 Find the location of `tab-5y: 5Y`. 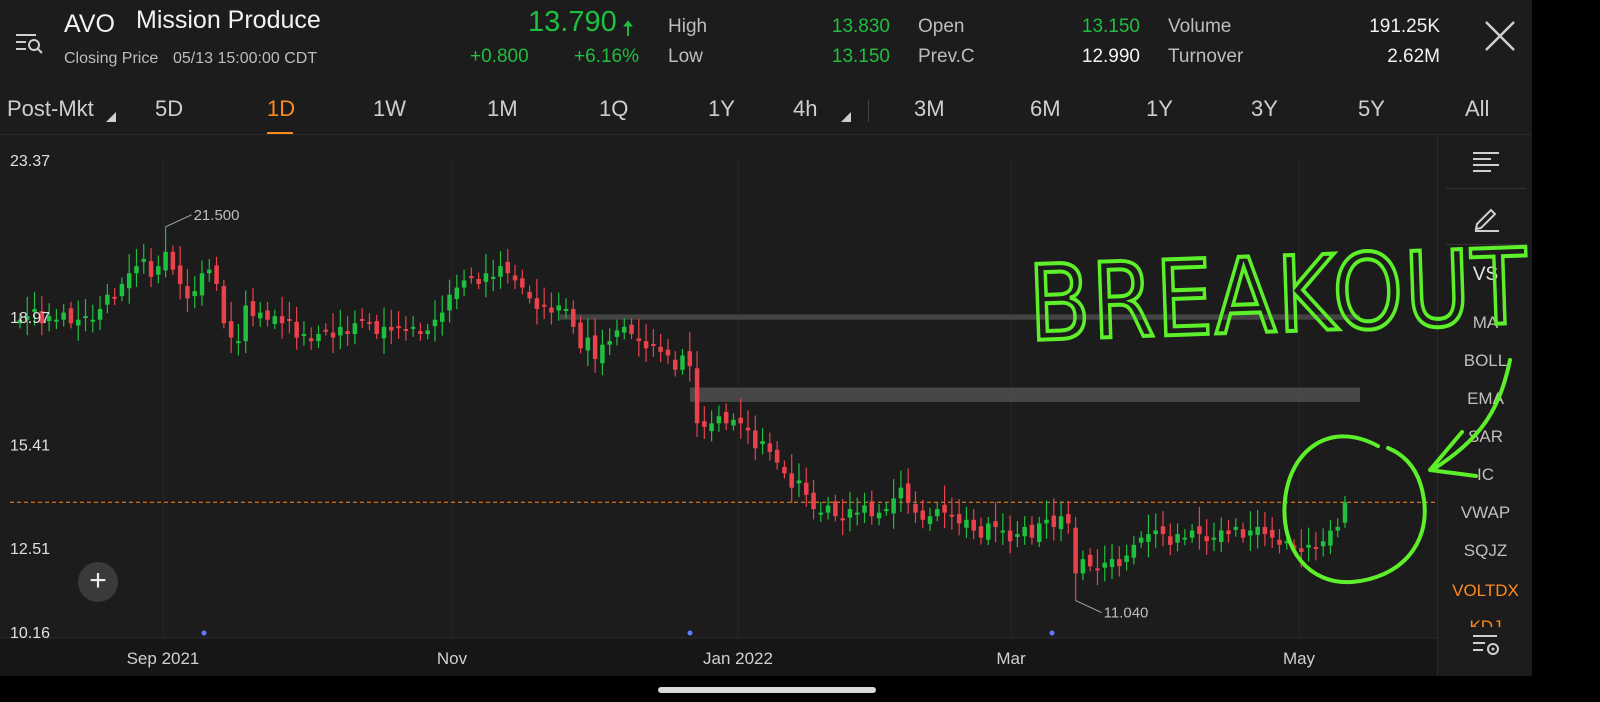

tab-5y: 5Y is located at coordinates (1371, 109).